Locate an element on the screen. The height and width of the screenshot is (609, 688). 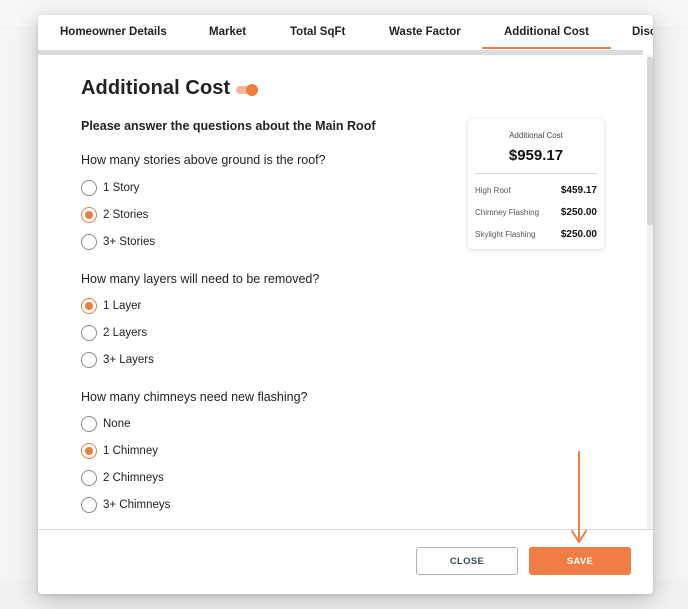
option-3plus-chimneys: 3+ Chimneys is located at coordinates (125, 505).